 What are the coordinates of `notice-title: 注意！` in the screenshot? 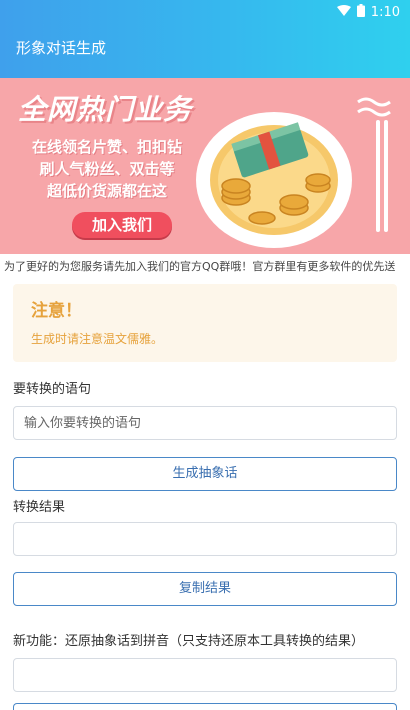 It's located at (56, 311).